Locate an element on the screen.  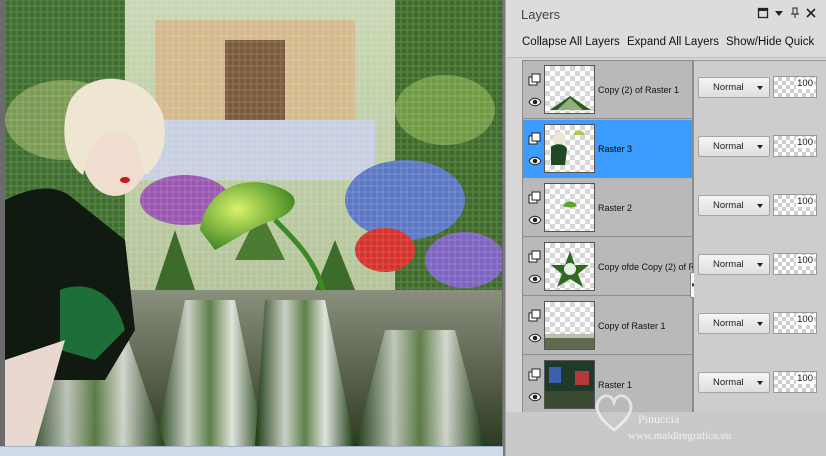
layer-name: Copy ofde Copy (2) of R is located at coordinates (647, 267).